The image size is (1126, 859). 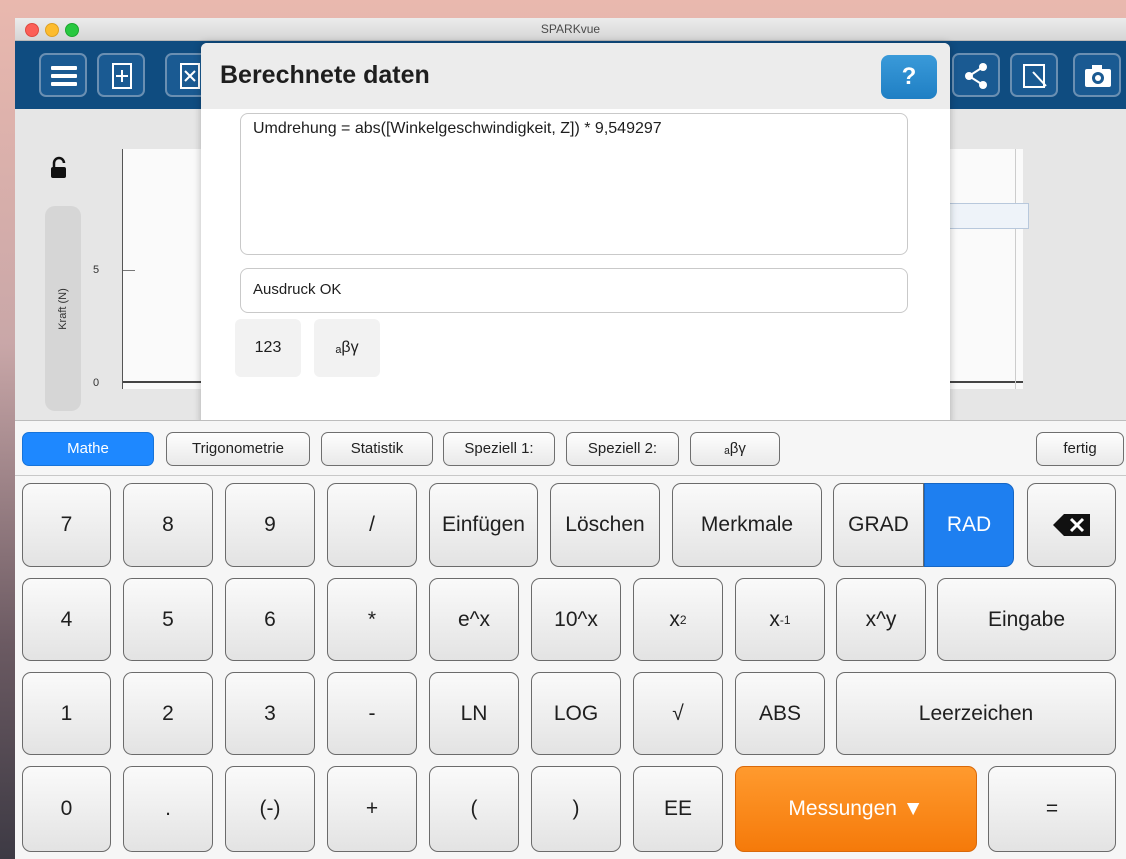 I want to click on add-page-button, so click(x=121, y=75).